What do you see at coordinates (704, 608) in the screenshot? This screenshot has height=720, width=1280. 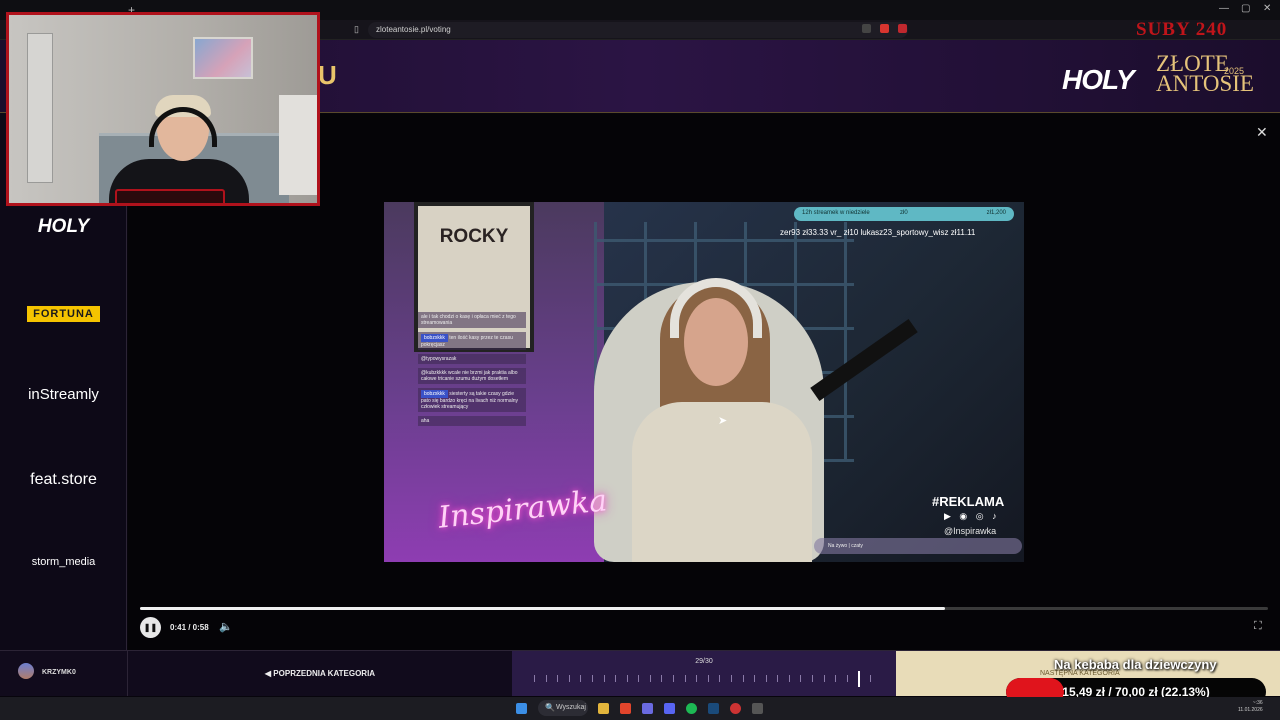 I see `video-progress-bar` at bounding box center [704, 608].